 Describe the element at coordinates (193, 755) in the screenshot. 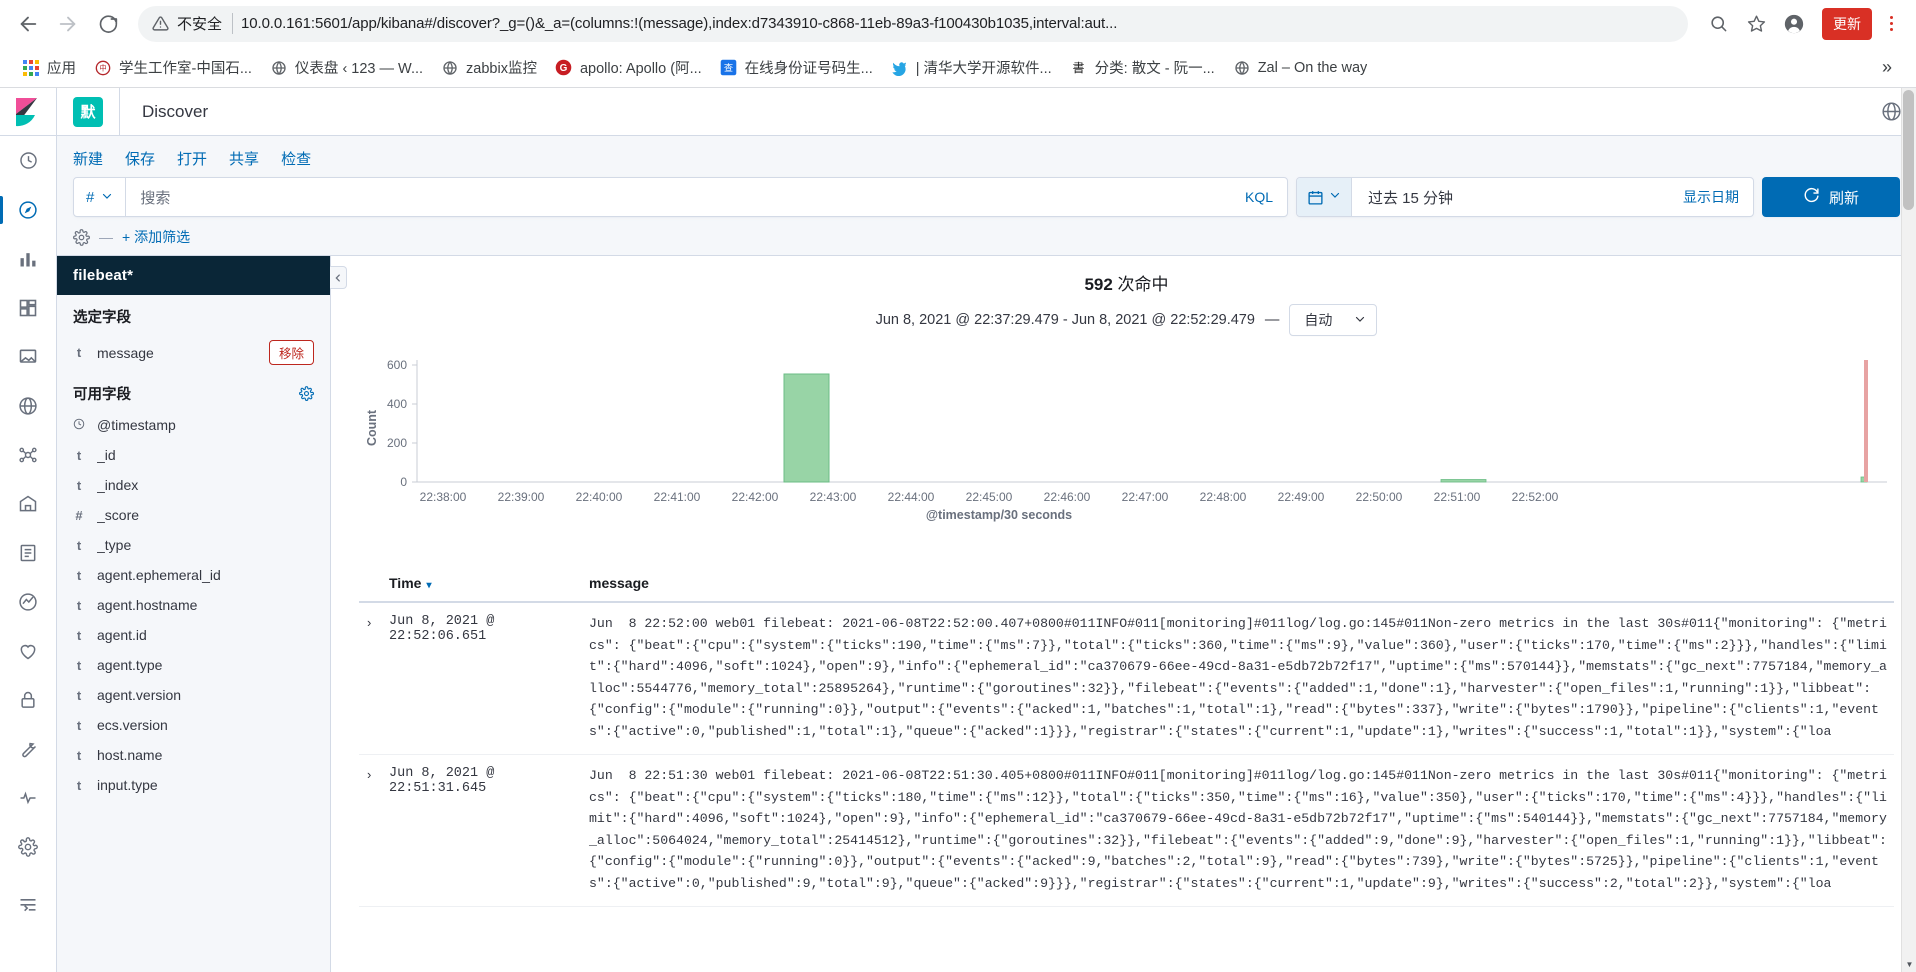

I see `field-row-host-name: t host.name` at that location.